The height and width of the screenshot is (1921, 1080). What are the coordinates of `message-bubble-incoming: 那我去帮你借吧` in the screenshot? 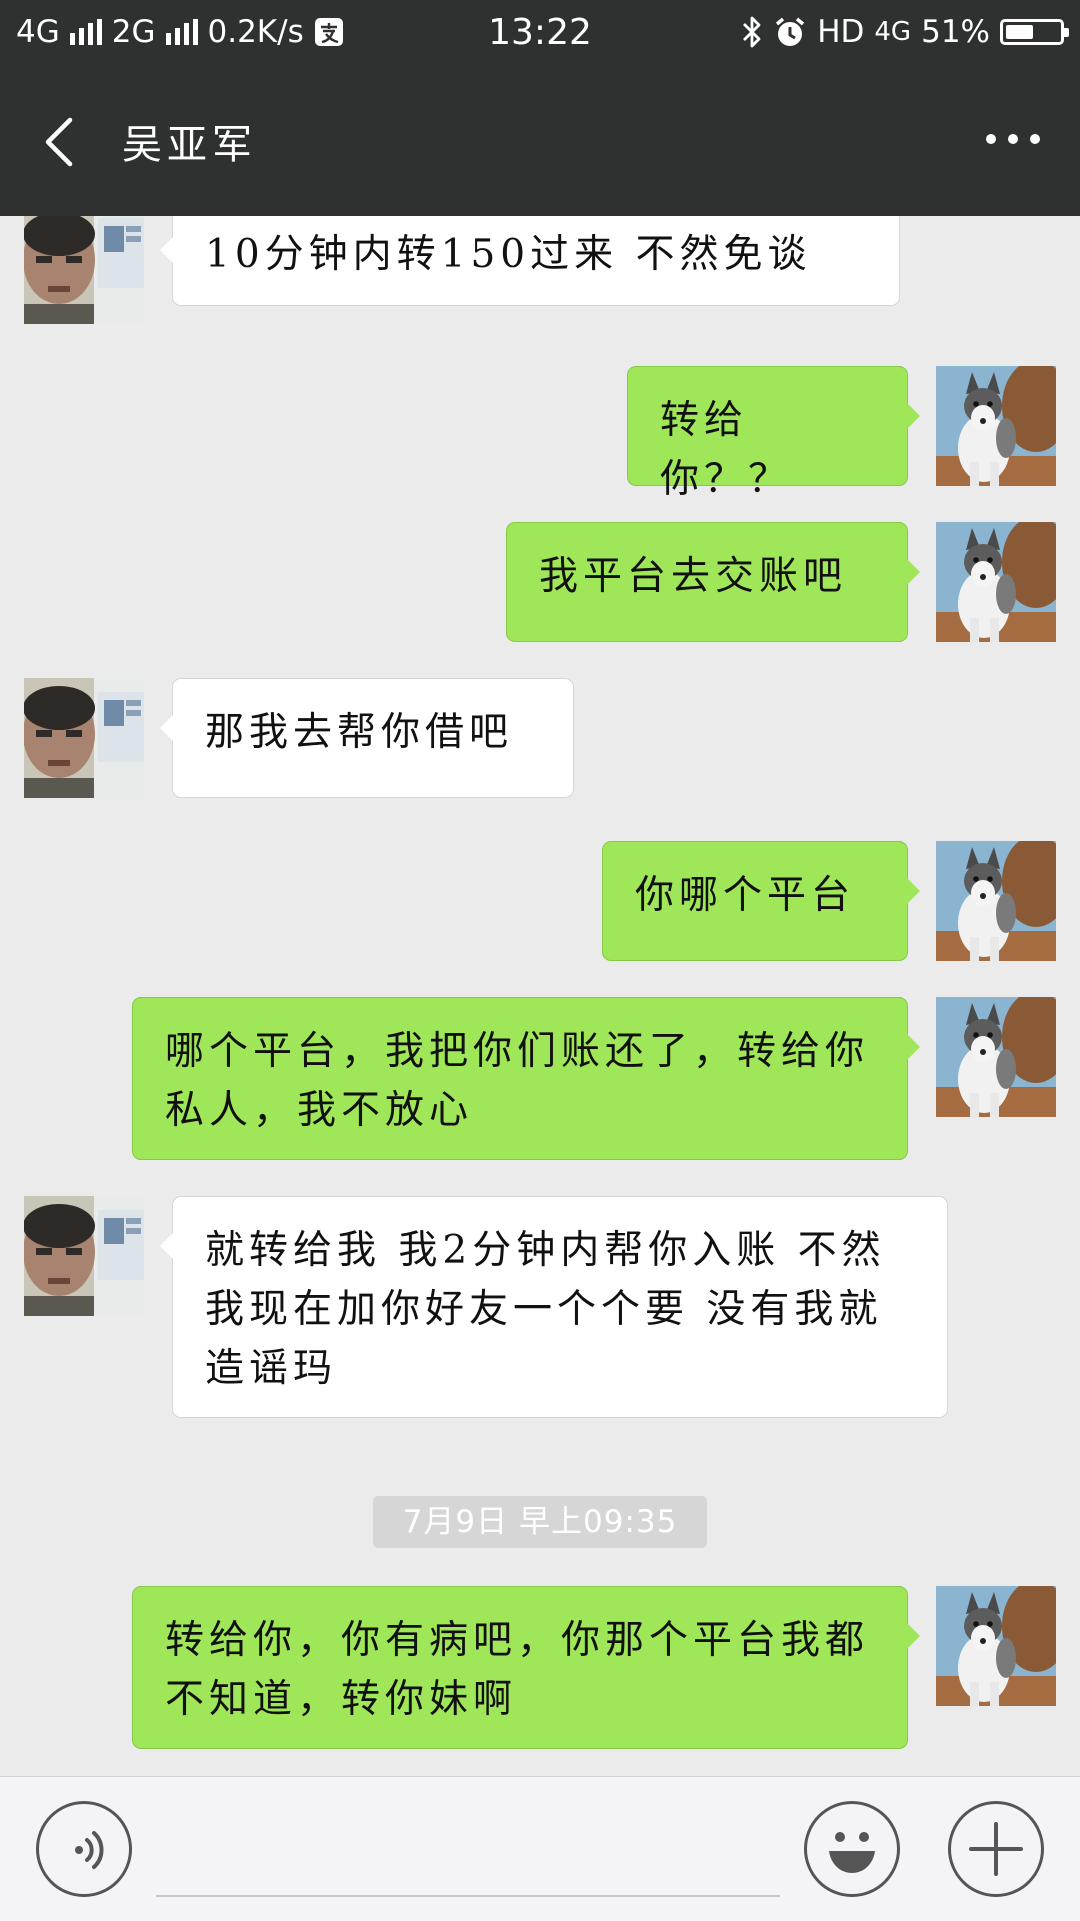 It's located at (367, 738).